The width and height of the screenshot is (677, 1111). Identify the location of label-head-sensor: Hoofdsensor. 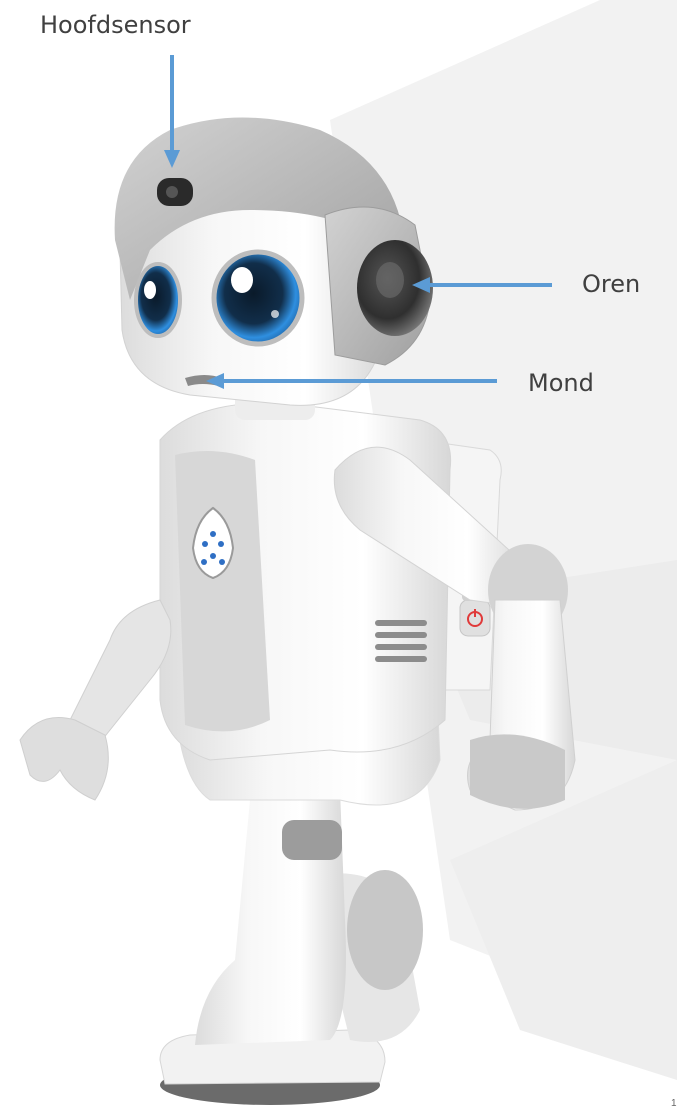
(115, 25).